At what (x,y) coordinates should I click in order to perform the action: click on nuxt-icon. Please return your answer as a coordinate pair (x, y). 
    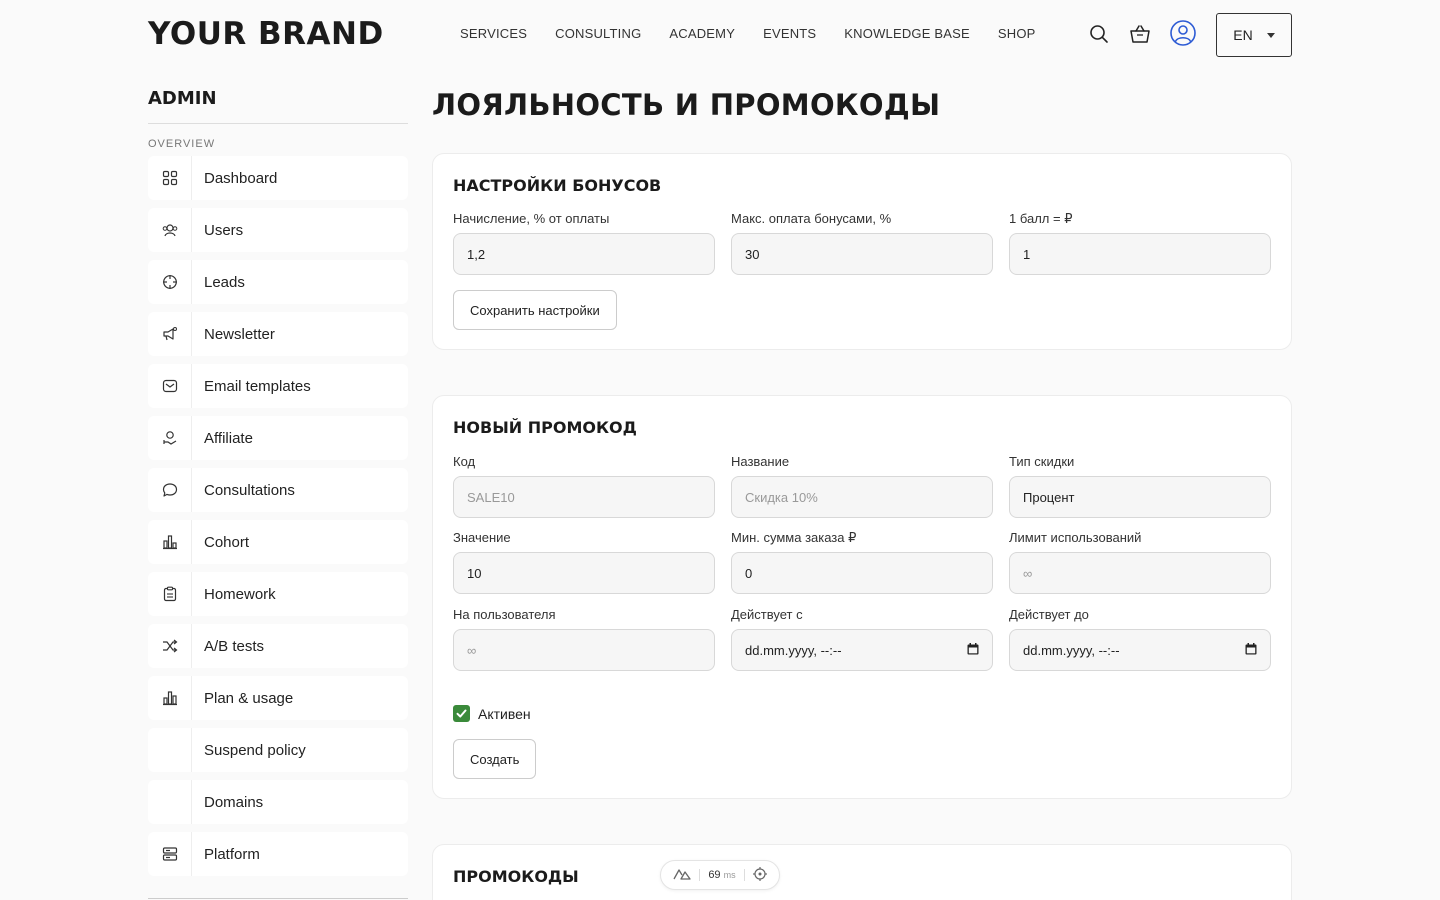
    Looking at the image, I should click on (682, 875).